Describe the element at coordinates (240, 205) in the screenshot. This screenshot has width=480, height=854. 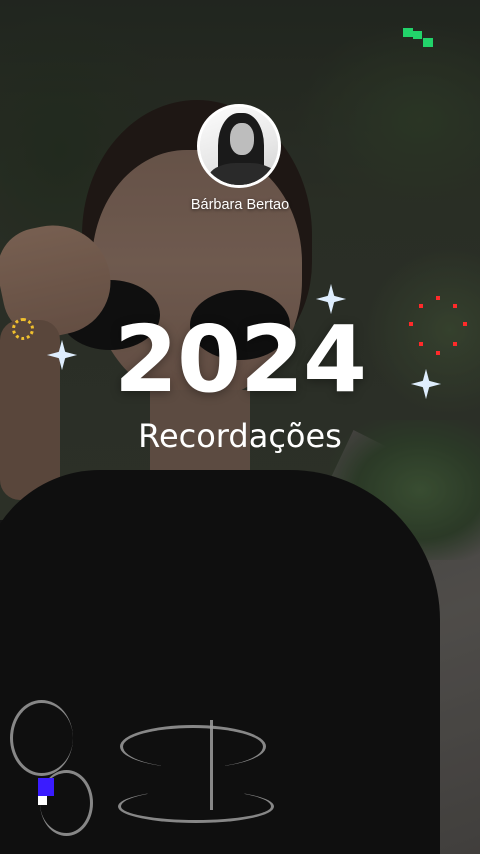
I see `profile-name: Bárbara Bertao` at that location.